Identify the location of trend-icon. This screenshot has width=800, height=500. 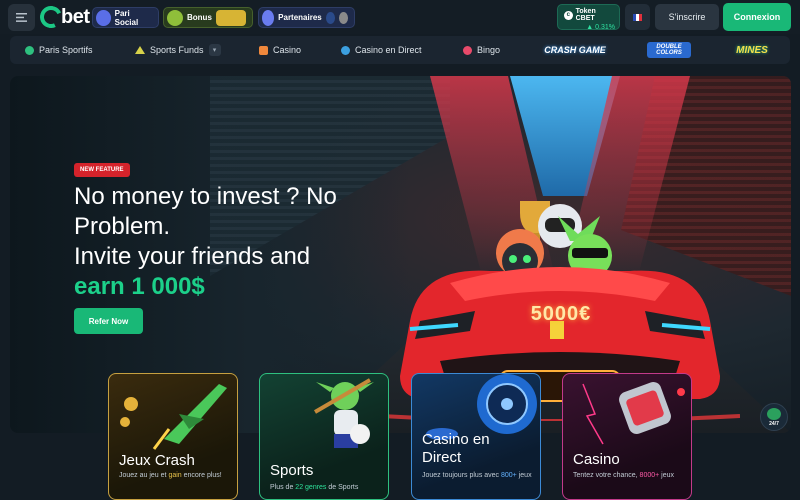
(140, 50).